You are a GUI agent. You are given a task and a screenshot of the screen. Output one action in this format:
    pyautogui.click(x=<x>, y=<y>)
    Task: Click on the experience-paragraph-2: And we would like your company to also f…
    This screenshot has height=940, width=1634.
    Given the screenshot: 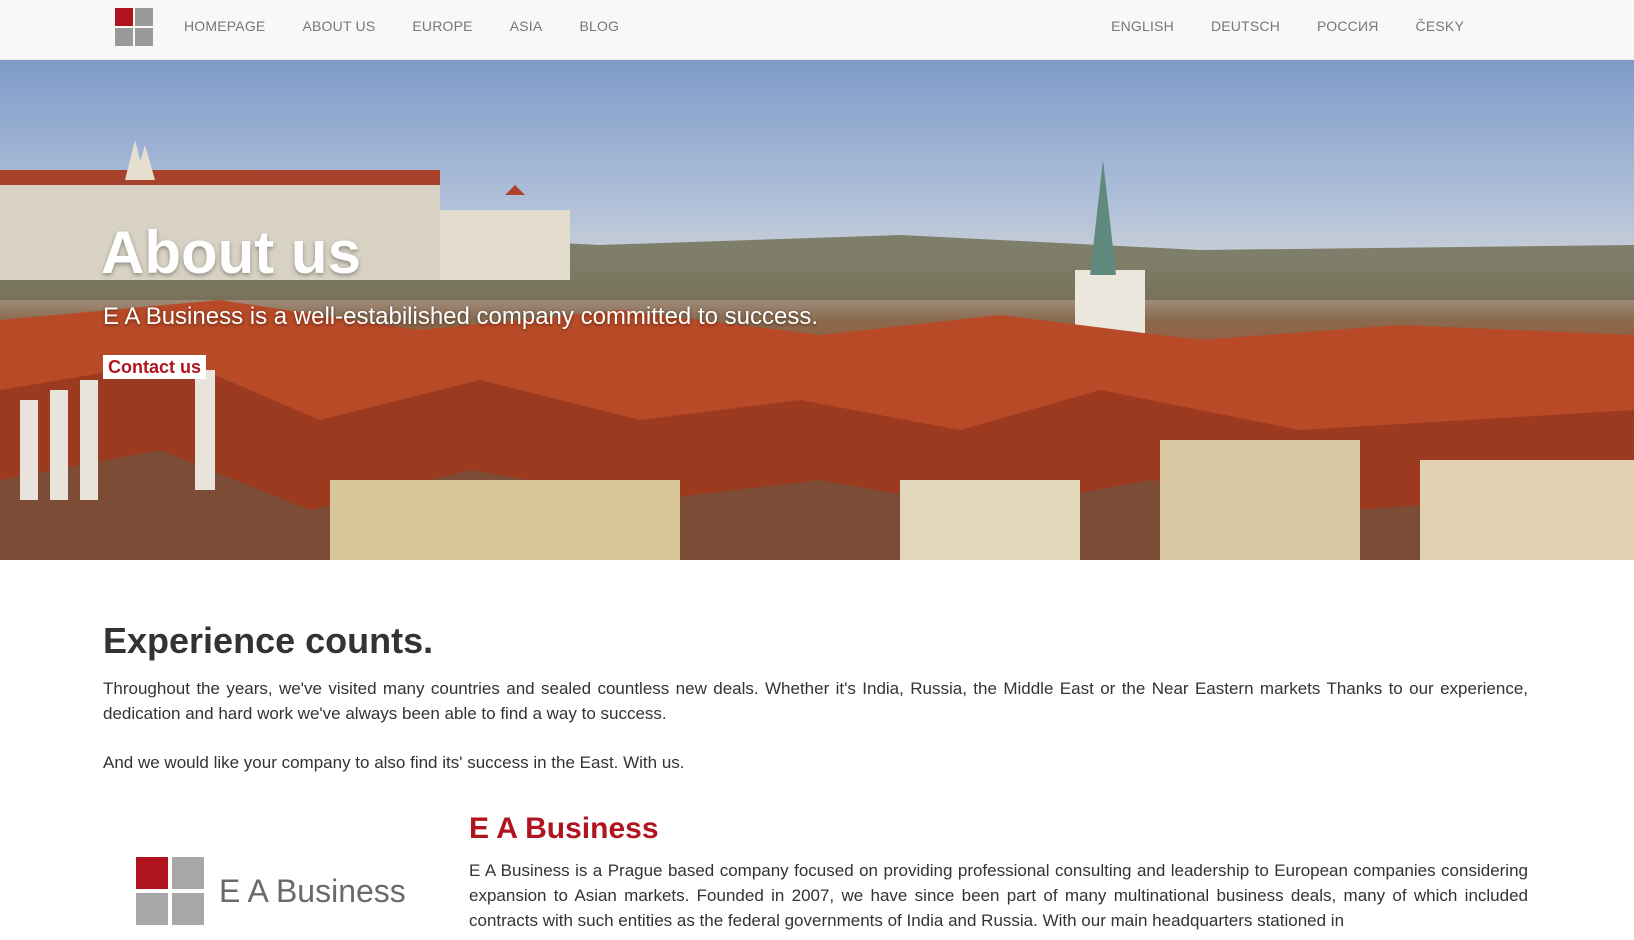 What is the action you would take?
    pyautogui.click(x=394, y=762)
    